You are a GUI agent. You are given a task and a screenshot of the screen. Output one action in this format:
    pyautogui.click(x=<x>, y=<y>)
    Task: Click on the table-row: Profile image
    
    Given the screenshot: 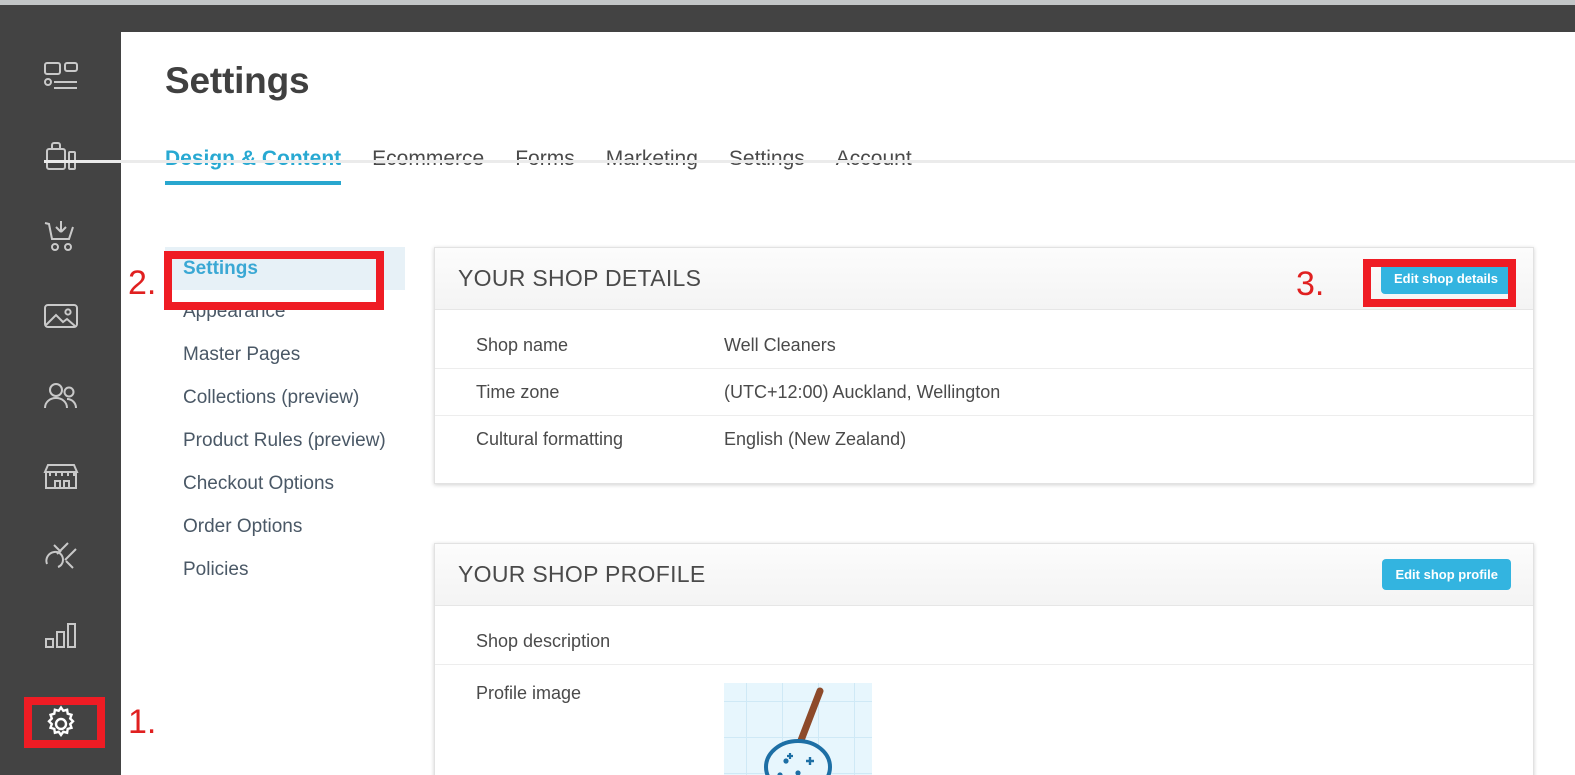 What is the action you would take?
    pyautogui.click(x=984, y=720)
    